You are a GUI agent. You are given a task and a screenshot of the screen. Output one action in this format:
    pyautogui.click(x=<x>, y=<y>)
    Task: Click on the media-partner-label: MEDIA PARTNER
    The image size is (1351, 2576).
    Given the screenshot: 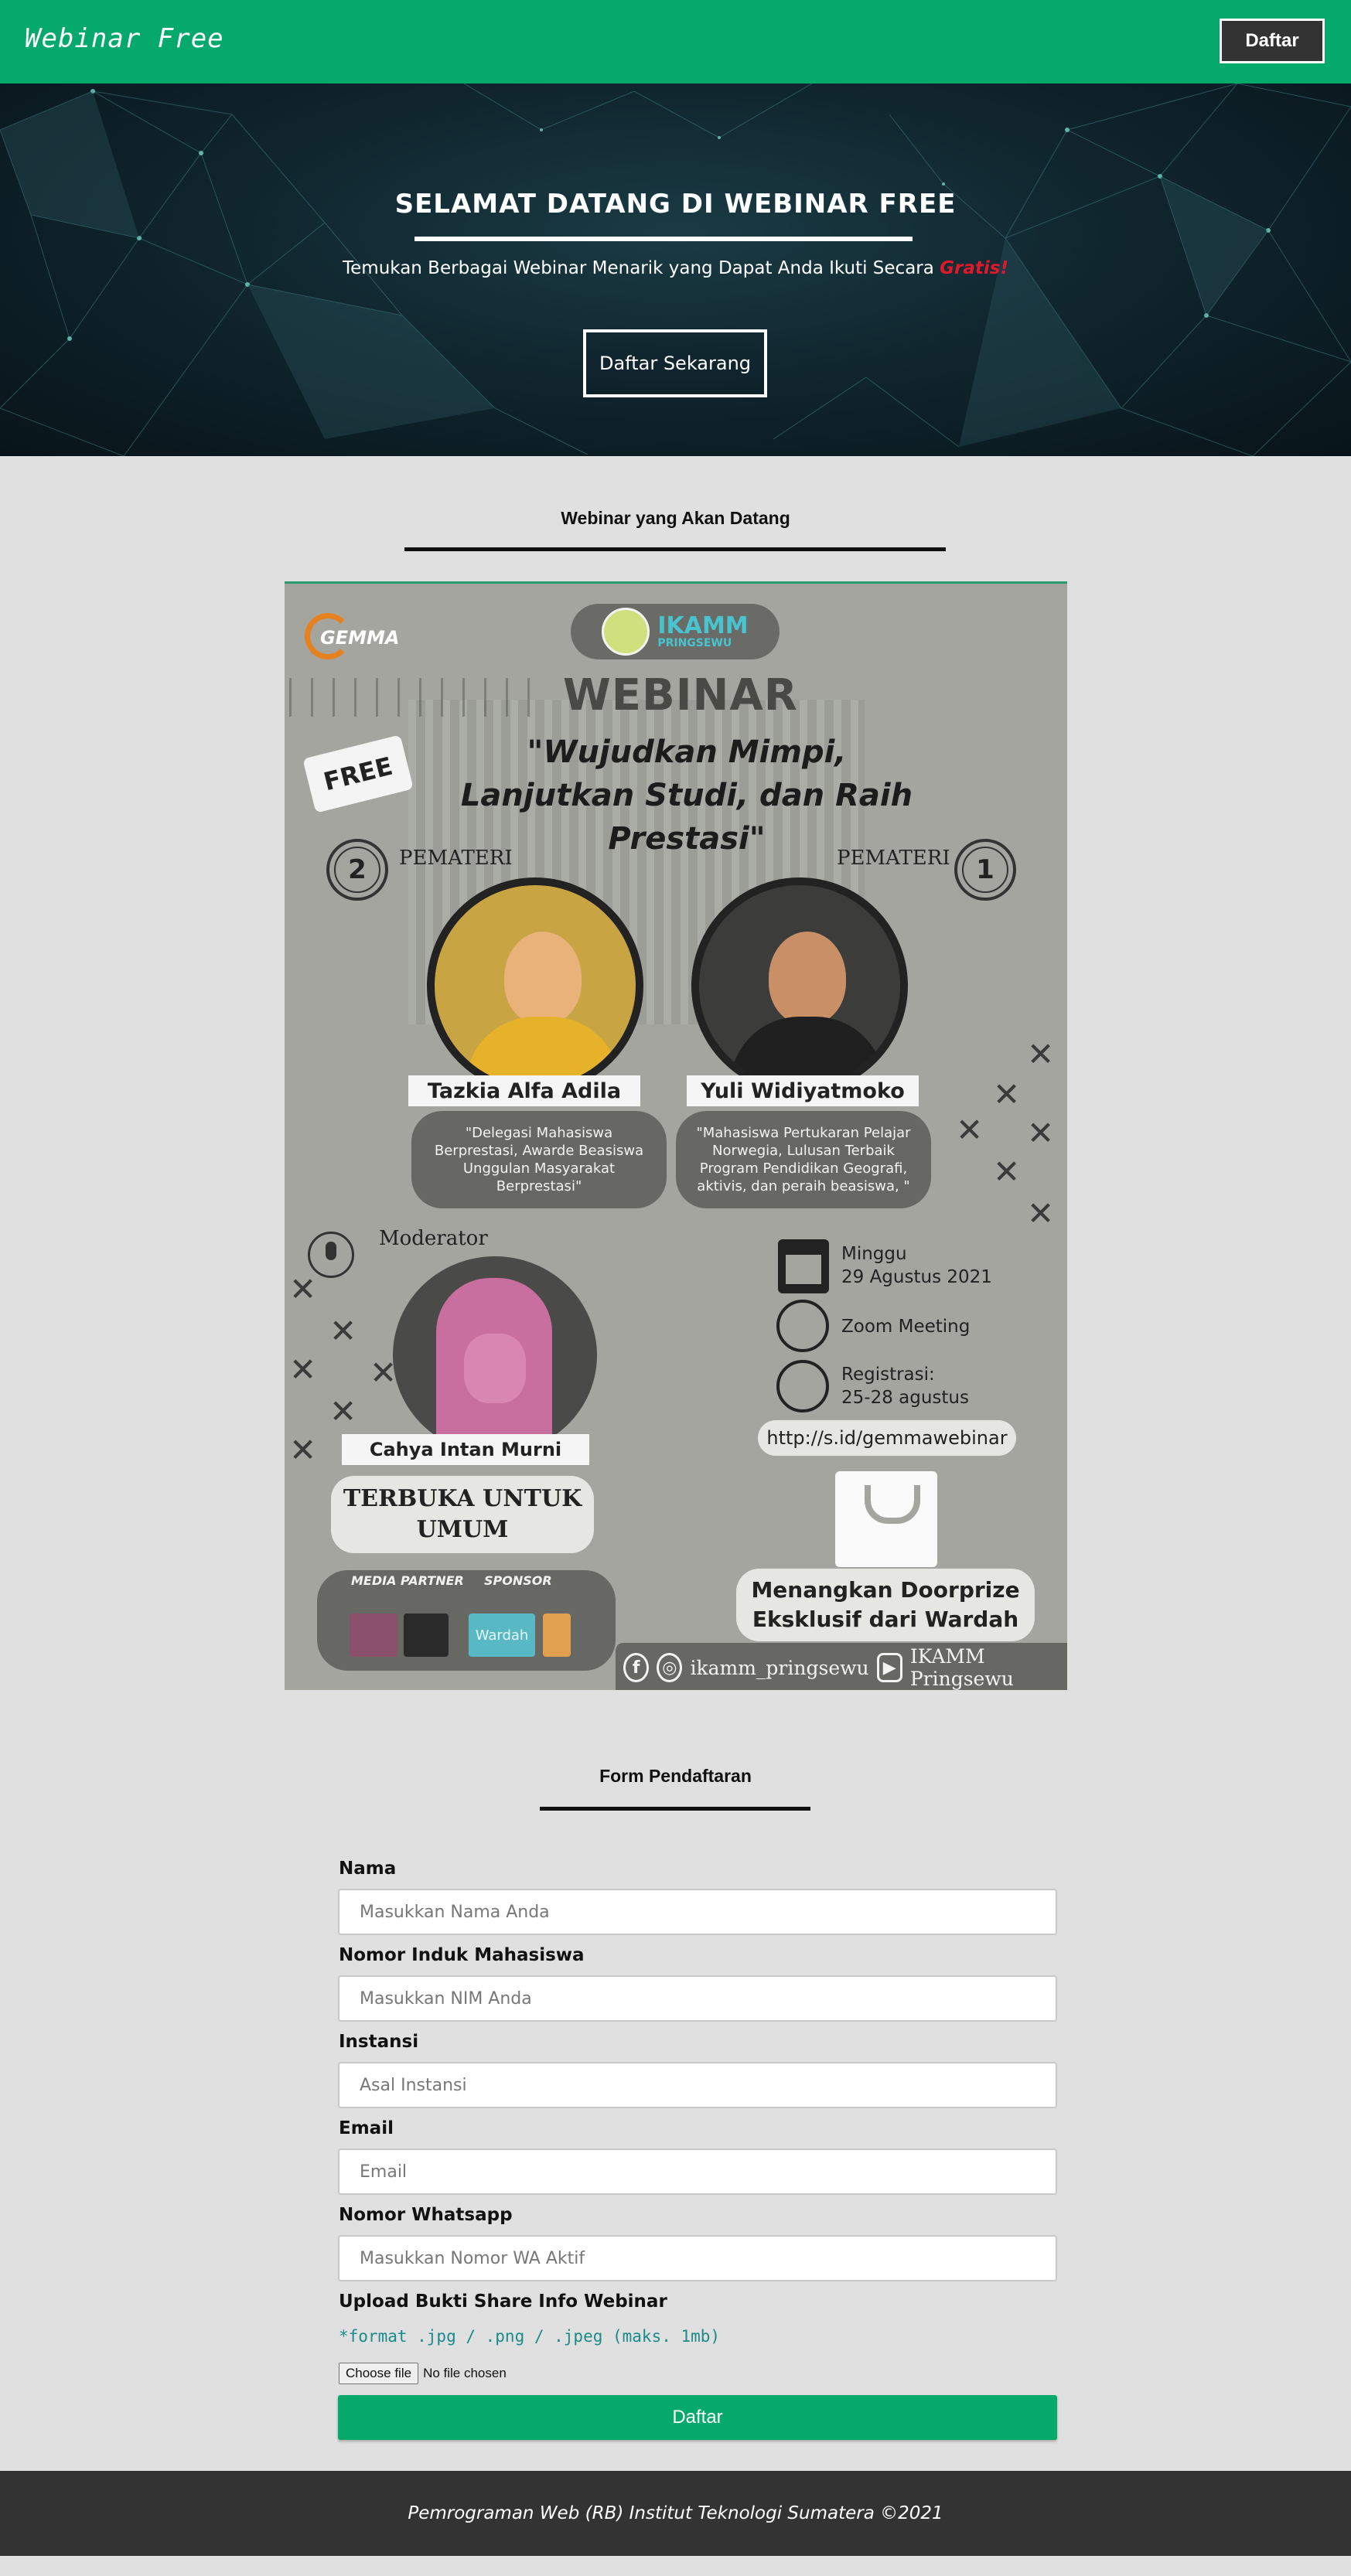 What is the action you would take?
    pyautogui.click(x=407, y=1580)
    